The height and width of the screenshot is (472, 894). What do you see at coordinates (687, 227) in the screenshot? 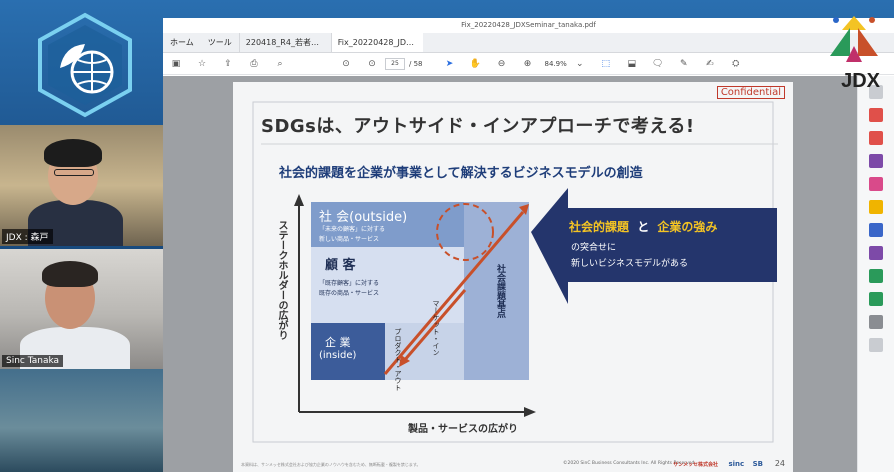
I see `company-strength-text: 企業の強み` at bounding box center [687, 227].